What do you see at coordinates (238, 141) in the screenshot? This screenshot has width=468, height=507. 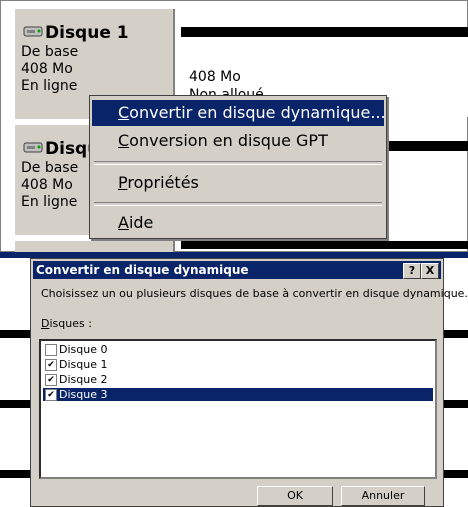 I see `menu-item-convert-gpt: Conversion en disque GPT` at bounding box center [238, 141].